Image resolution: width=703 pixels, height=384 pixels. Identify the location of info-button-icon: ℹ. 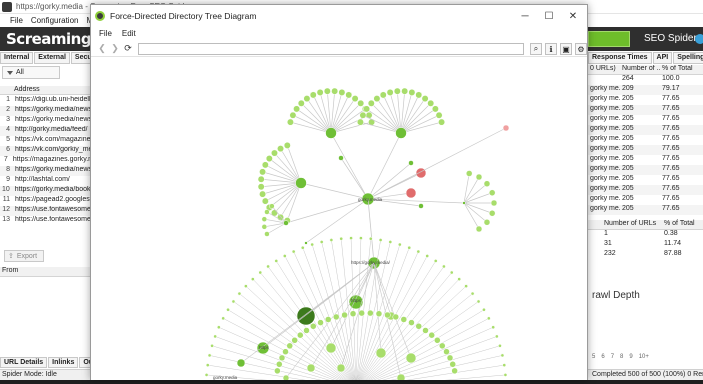
(551, 49).